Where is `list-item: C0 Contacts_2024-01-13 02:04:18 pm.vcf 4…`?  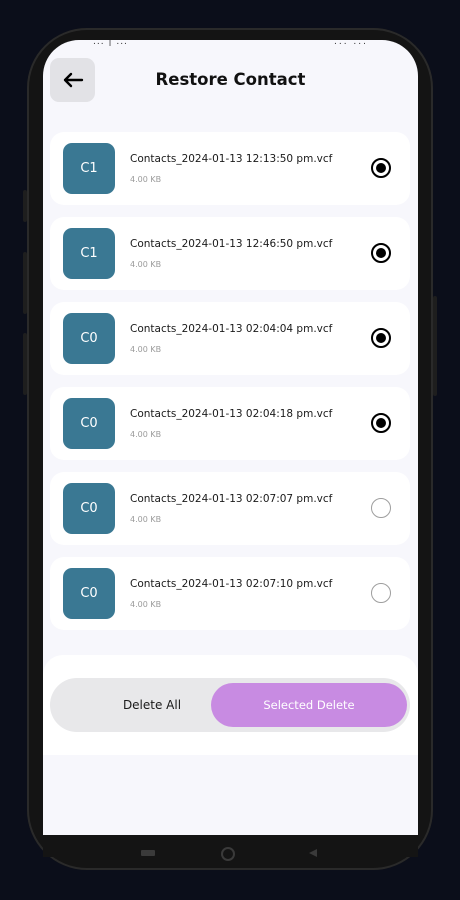
list-item: C0 Contacts_2024-01-13 02:04:18 pm.vcf 4… is located at coordinates (230, 423).